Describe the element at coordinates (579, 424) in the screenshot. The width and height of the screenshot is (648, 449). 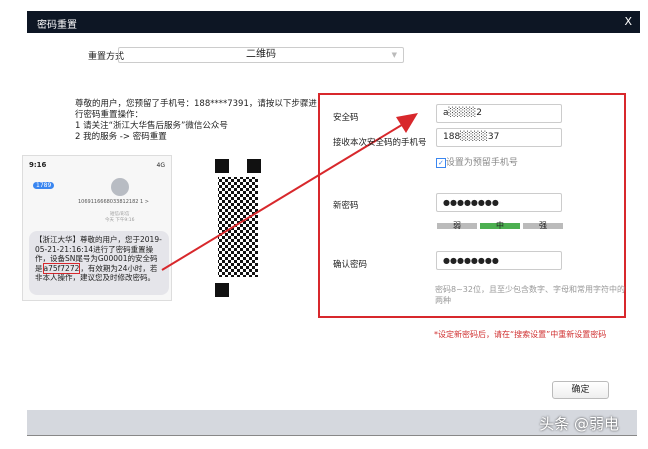
I see `watermark: 头条 @弱电` at that location.